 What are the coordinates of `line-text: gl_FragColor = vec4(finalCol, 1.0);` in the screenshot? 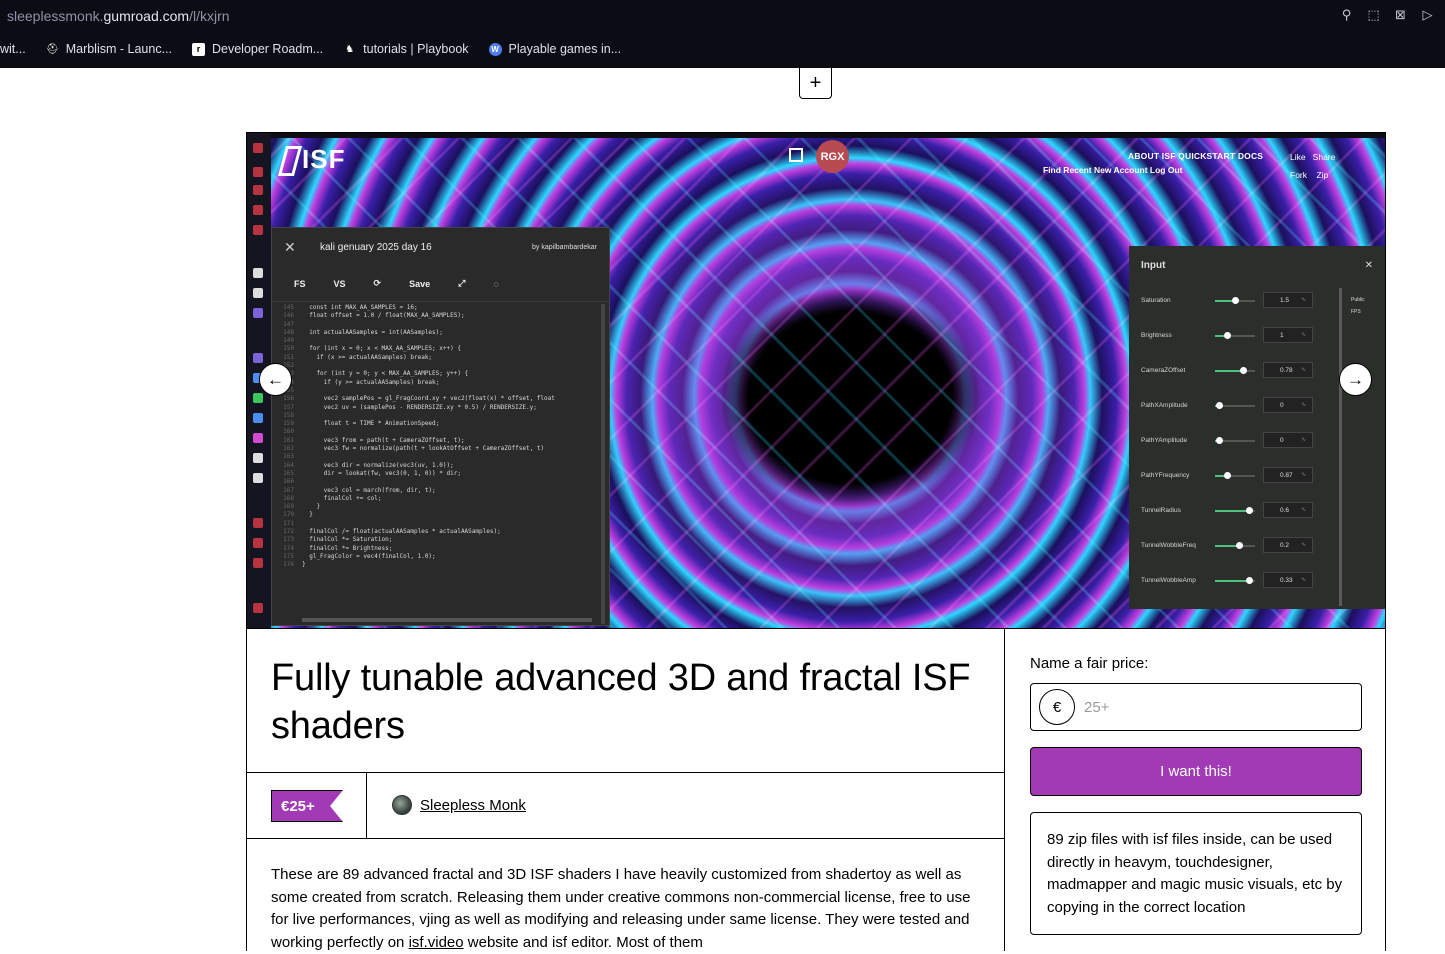 It's located at (369, 556).